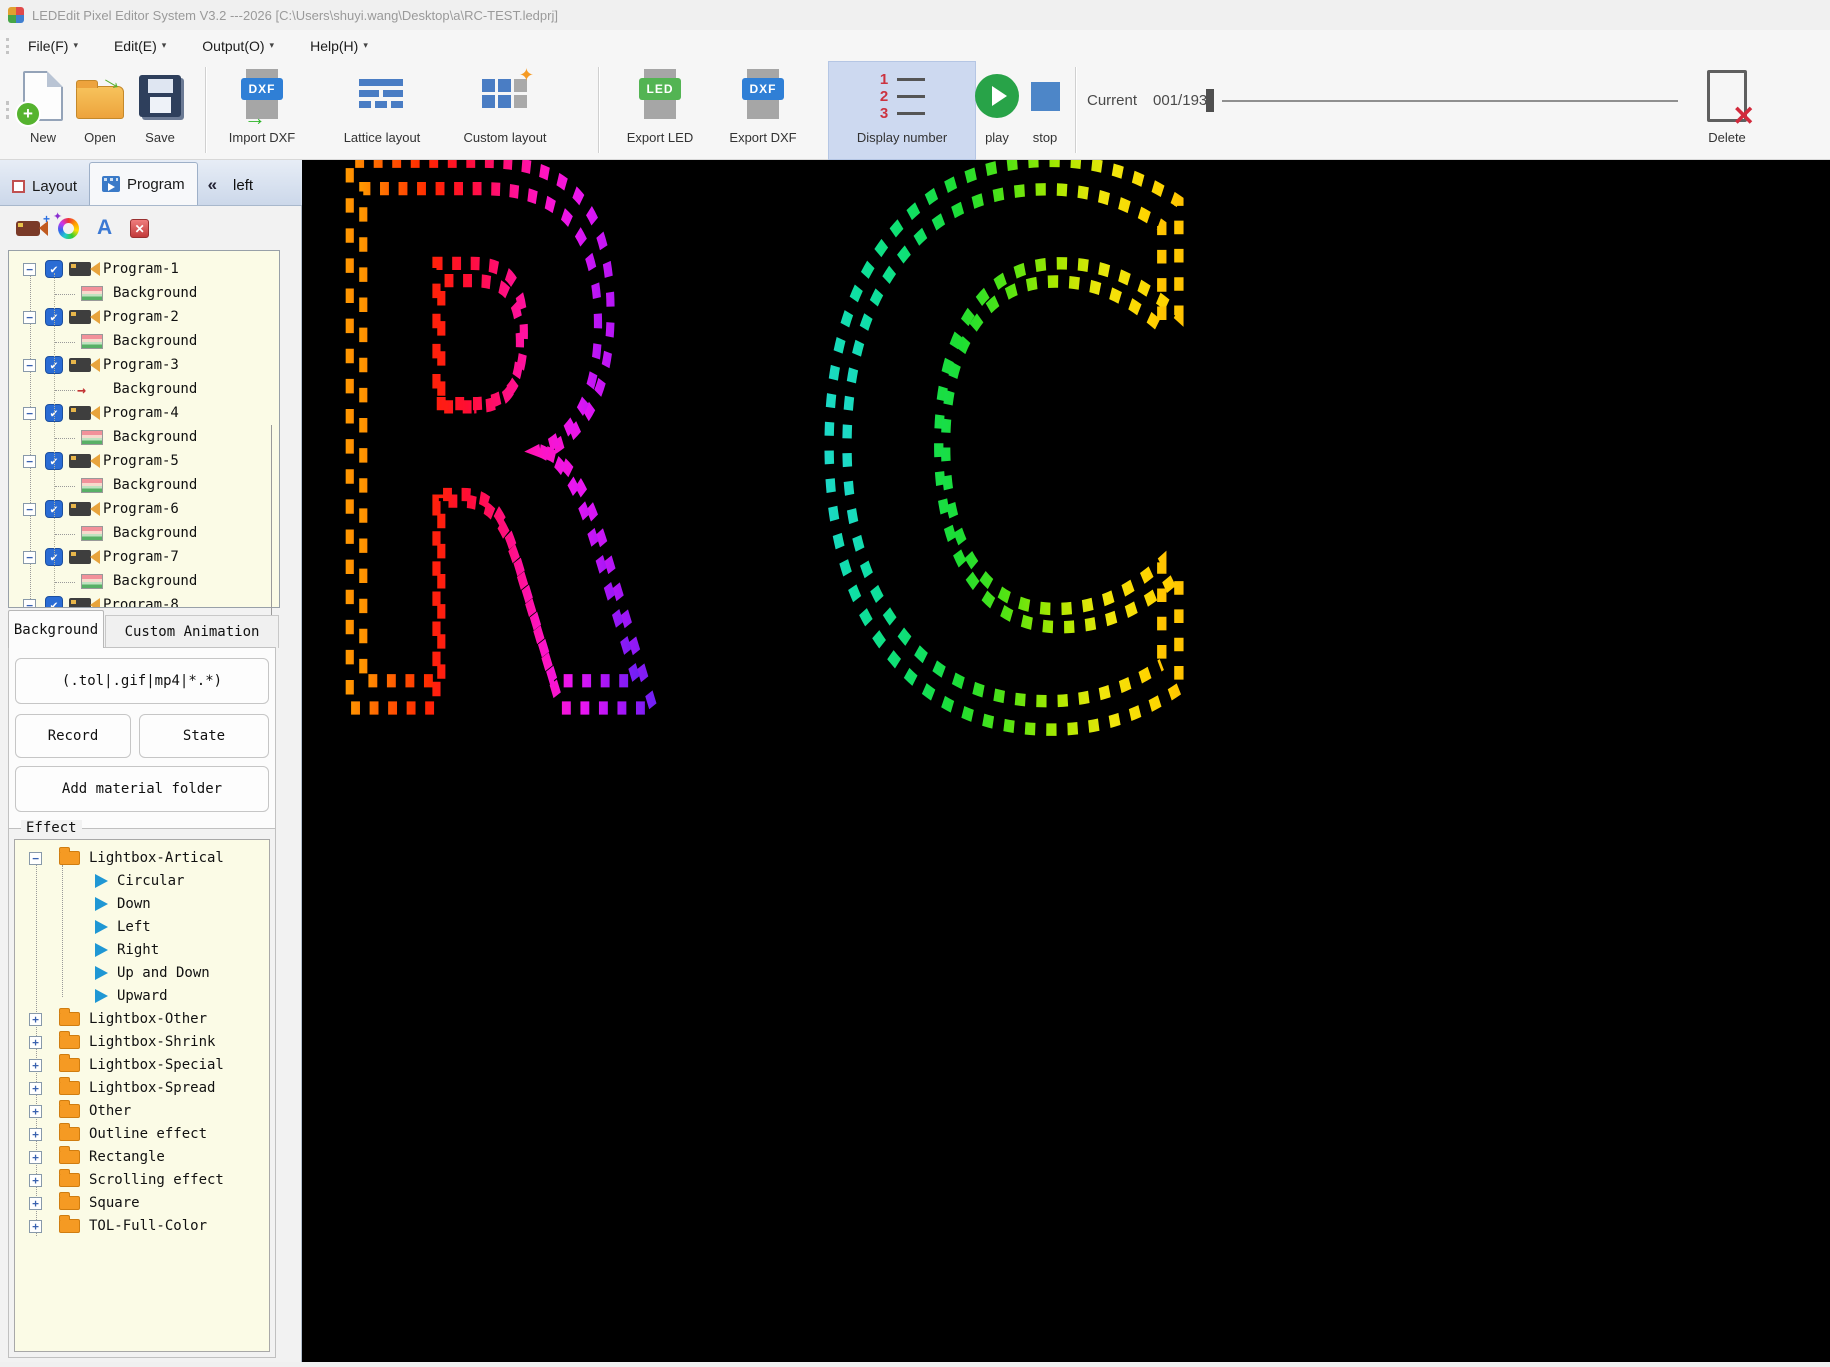  I want to click on tab-layout: Layout, so click(44, 186).